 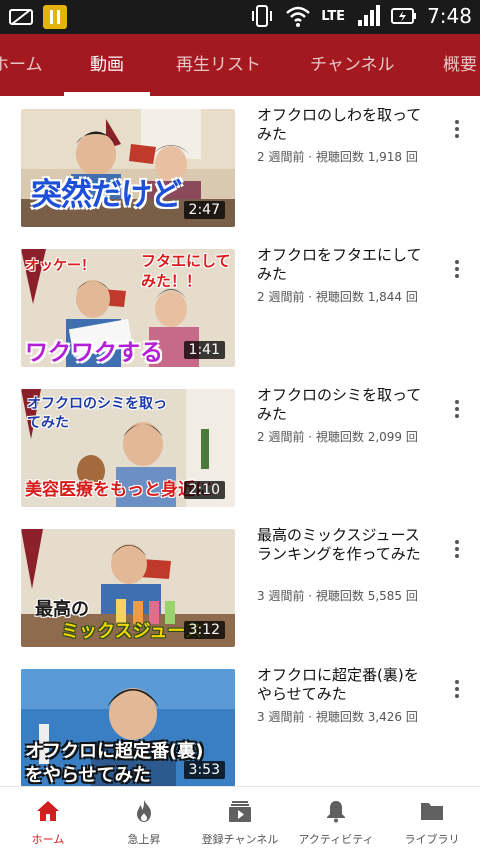 I want to click on video-title: オフクロに超定番(裏)をやらせてみた, so click(x=342, y=685).